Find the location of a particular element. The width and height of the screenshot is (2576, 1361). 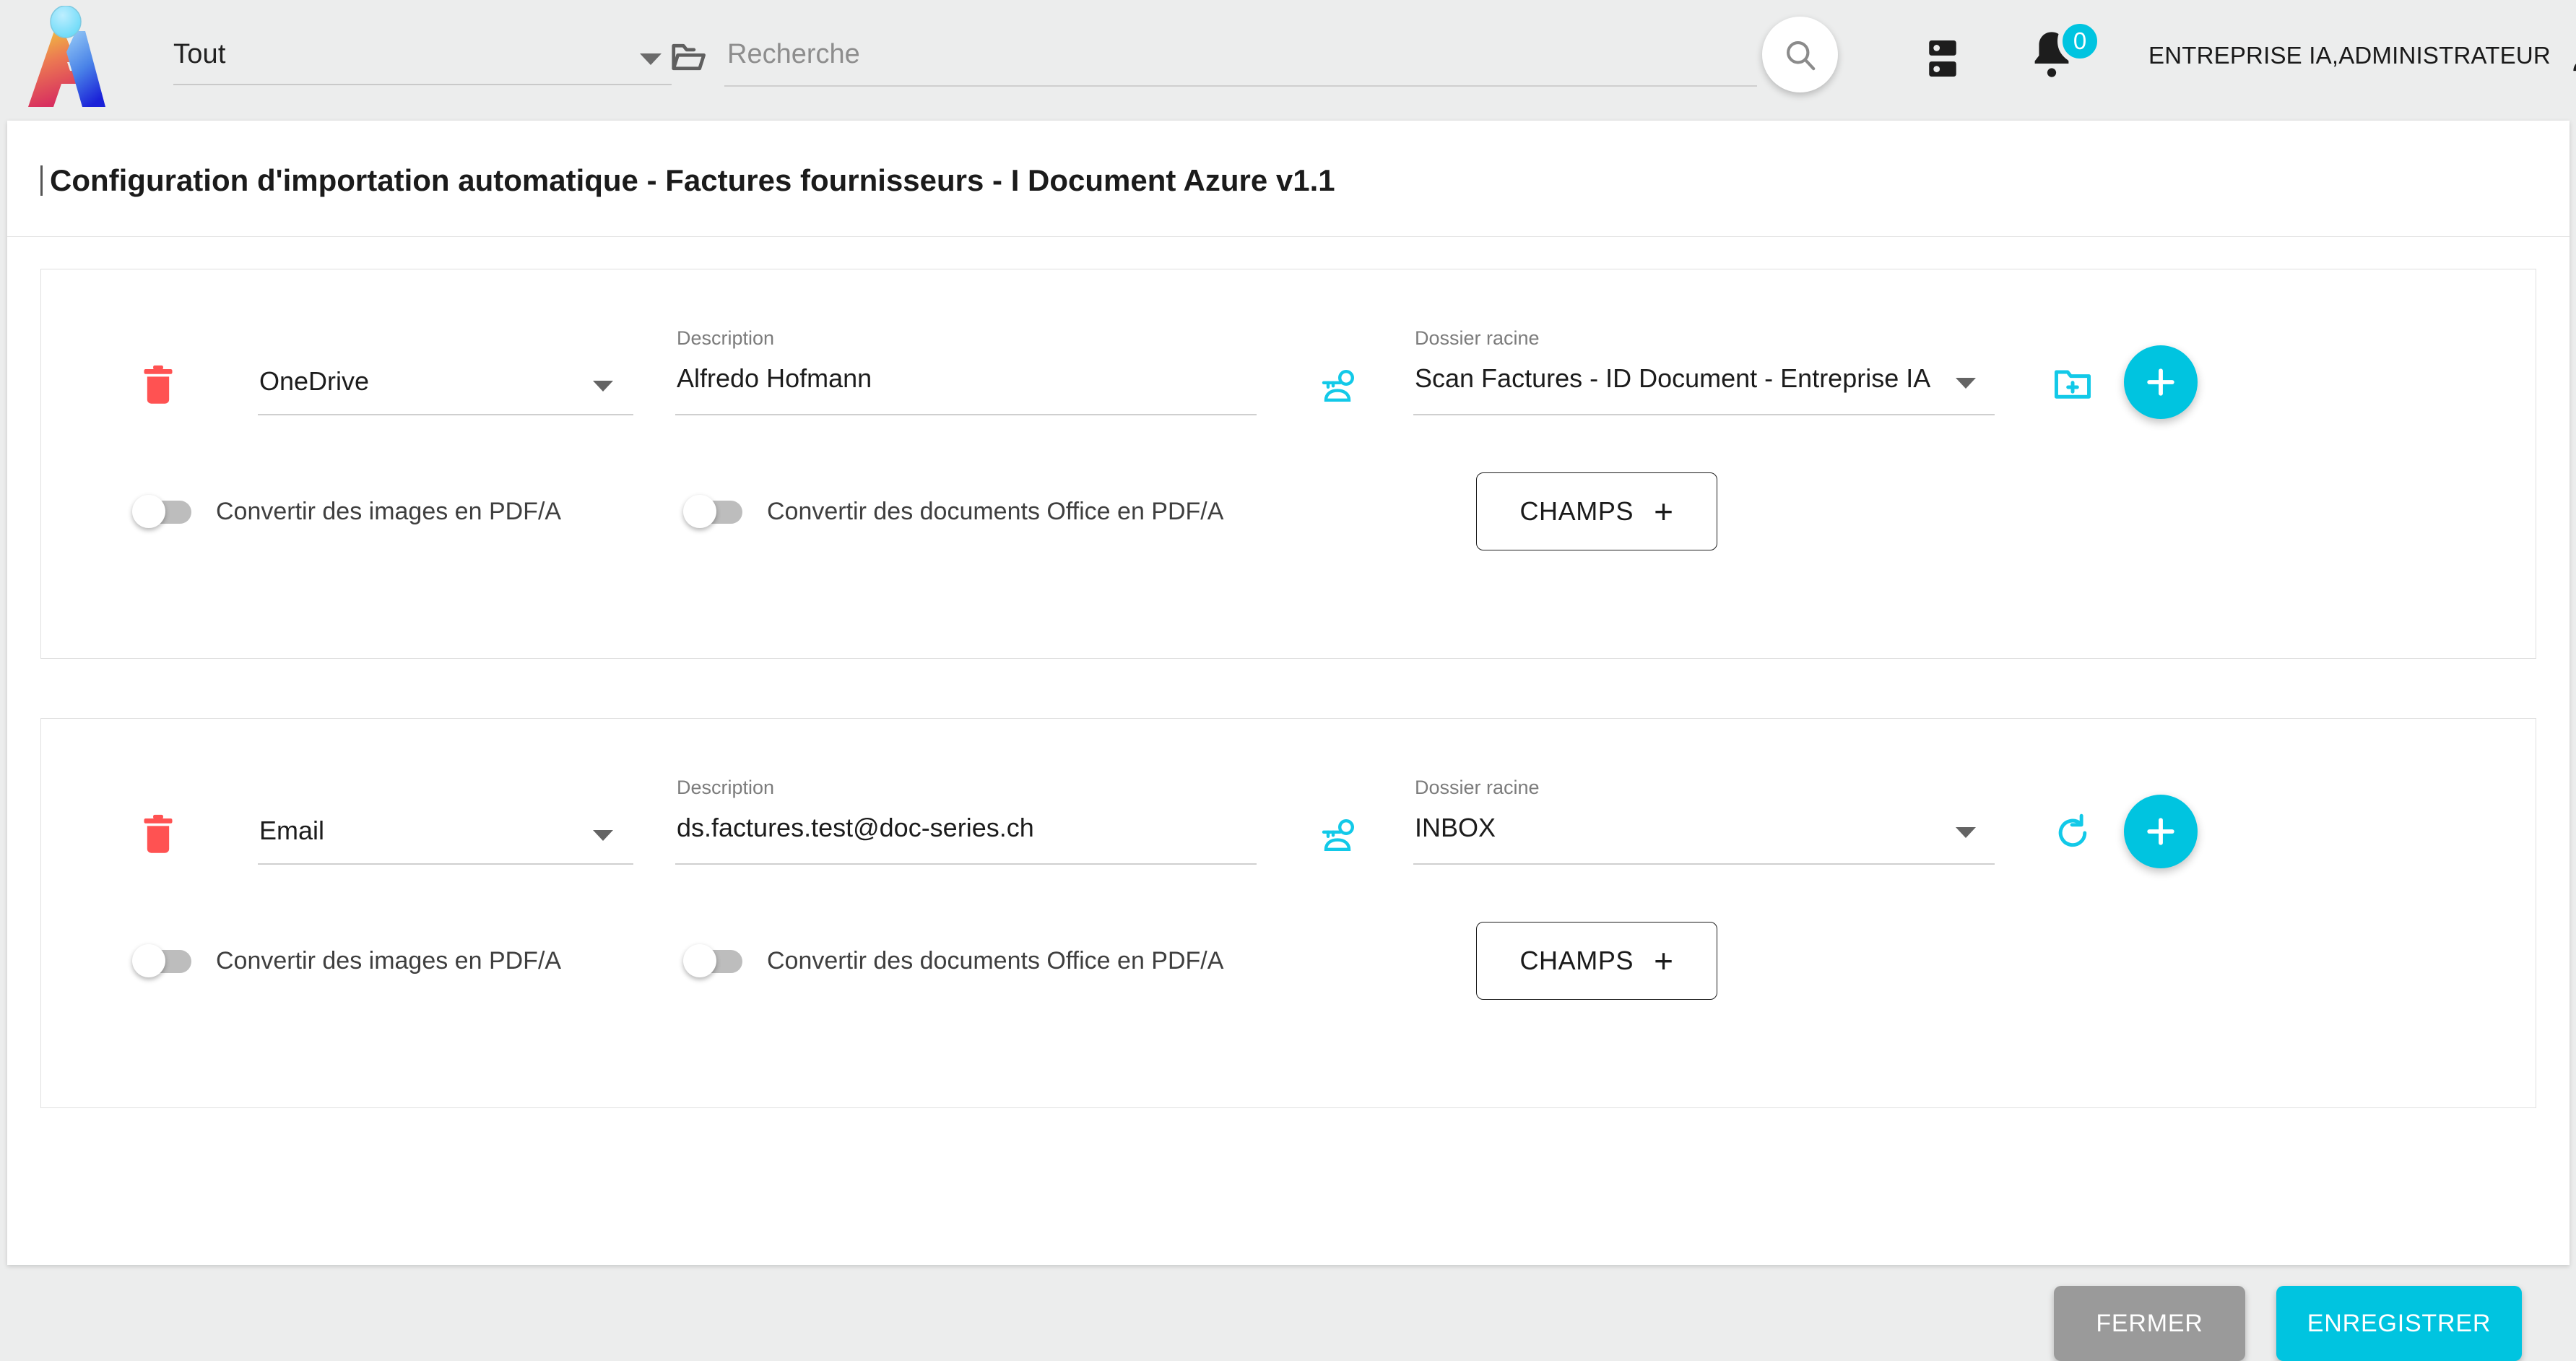

description-field: Description Alfredo Hofmann is located at coordinates (966, 371).